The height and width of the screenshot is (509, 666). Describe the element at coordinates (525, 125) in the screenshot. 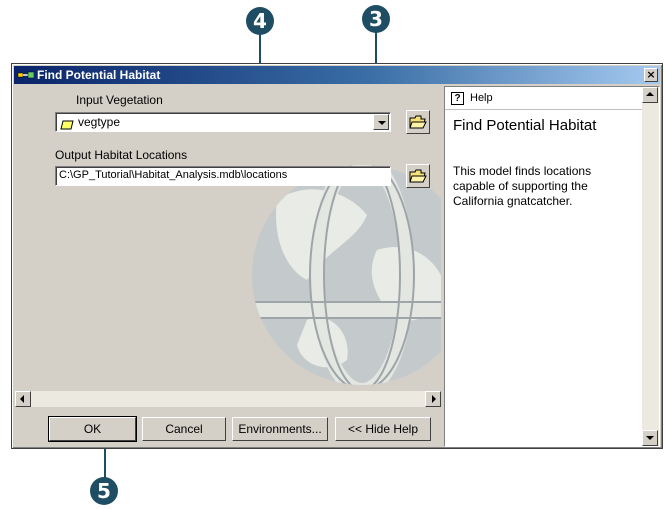

I see `help-title: Find Potential Habitat` at that location.